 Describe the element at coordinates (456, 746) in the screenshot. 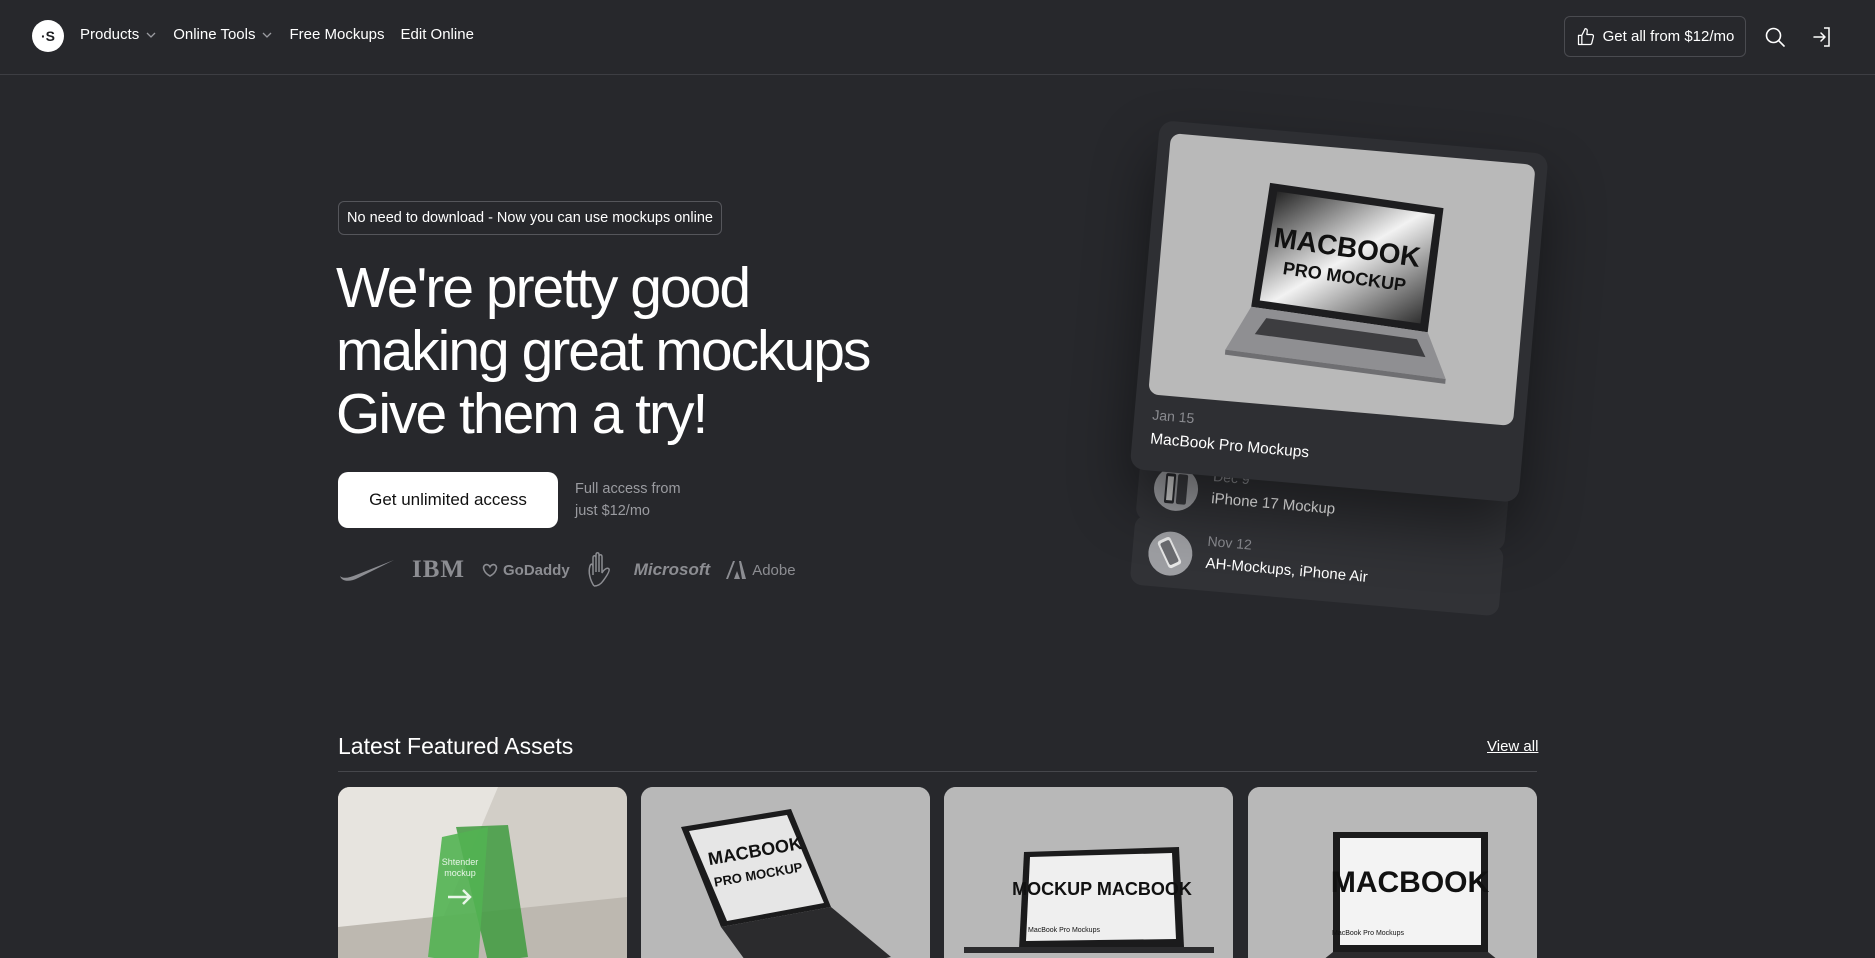

I see `section-title: Latest Featured Assets` at that location.